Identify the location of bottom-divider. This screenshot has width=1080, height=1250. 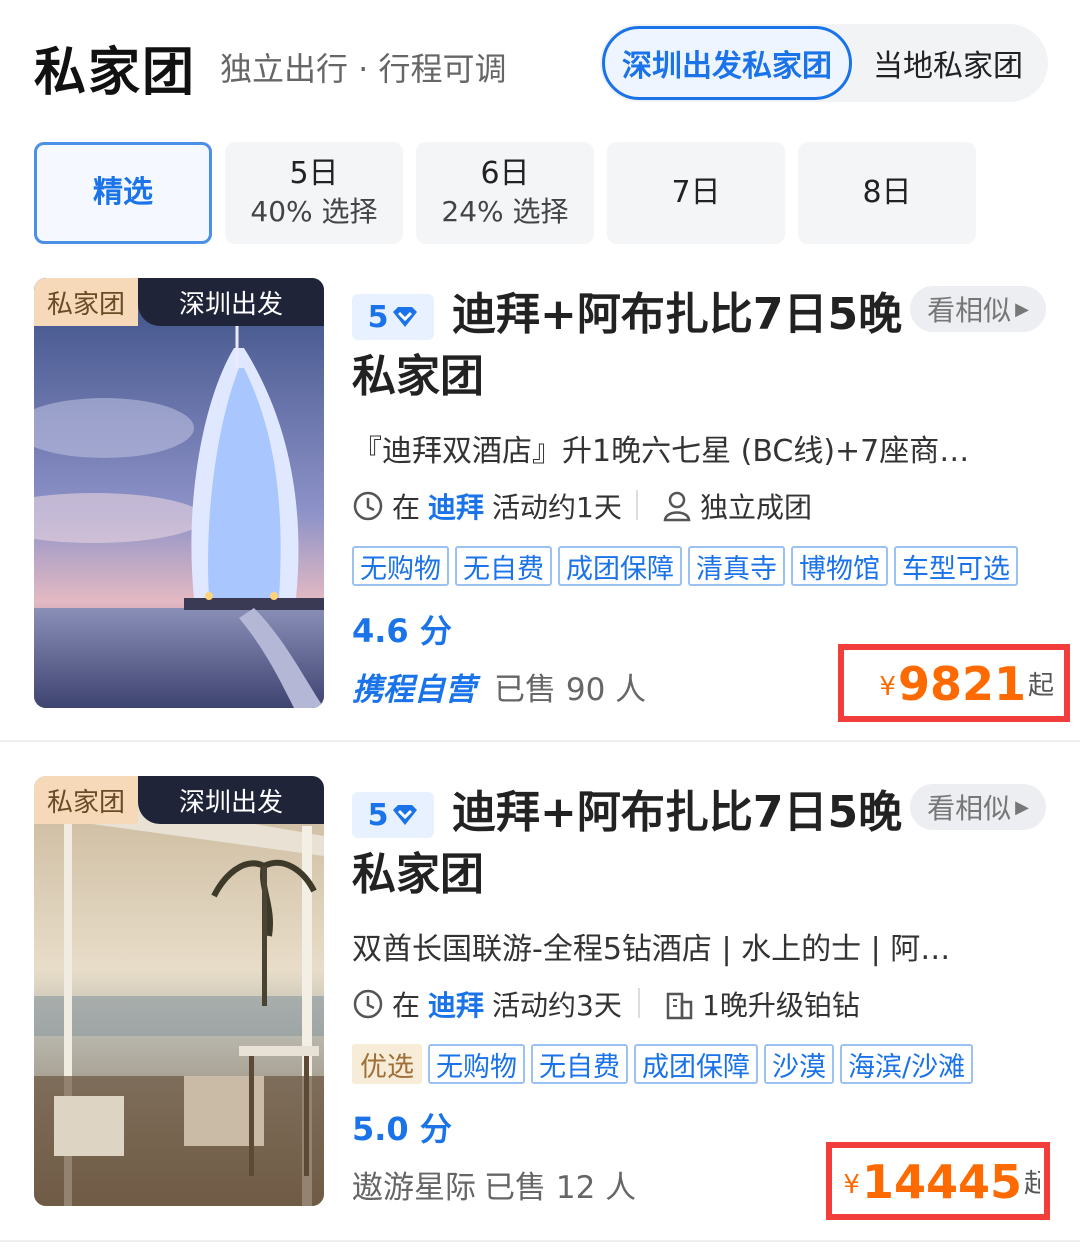
(540, 1241).